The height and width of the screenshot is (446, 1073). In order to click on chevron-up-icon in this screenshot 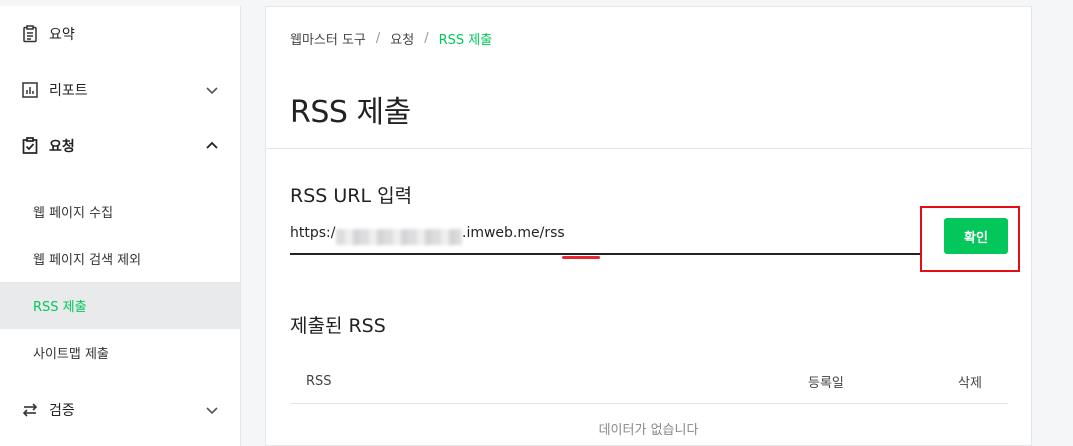, I will do `click(212, 146)`.